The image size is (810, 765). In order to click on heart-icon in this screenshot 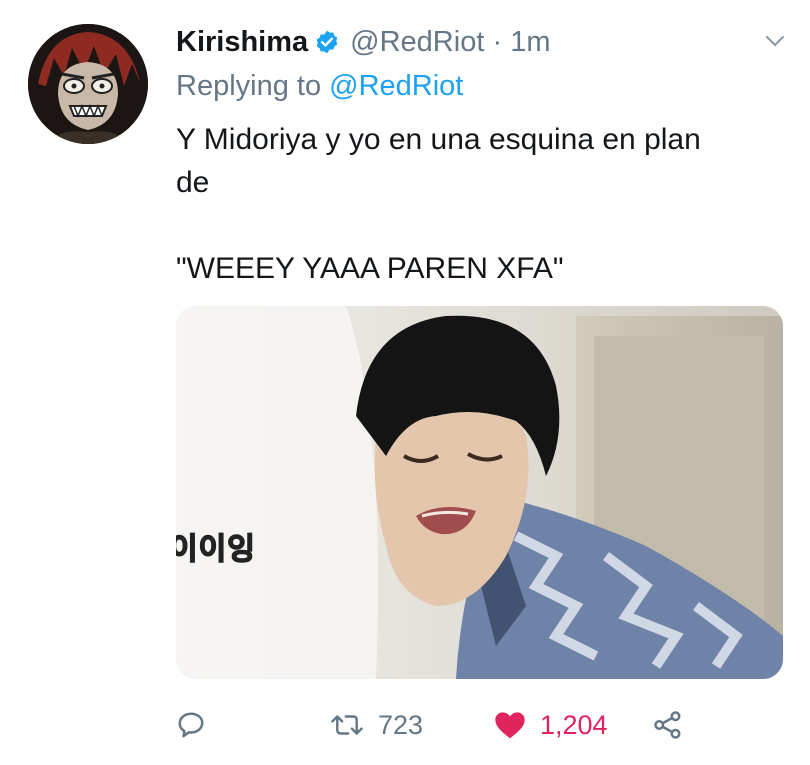, I will do `click(510, 725)`.